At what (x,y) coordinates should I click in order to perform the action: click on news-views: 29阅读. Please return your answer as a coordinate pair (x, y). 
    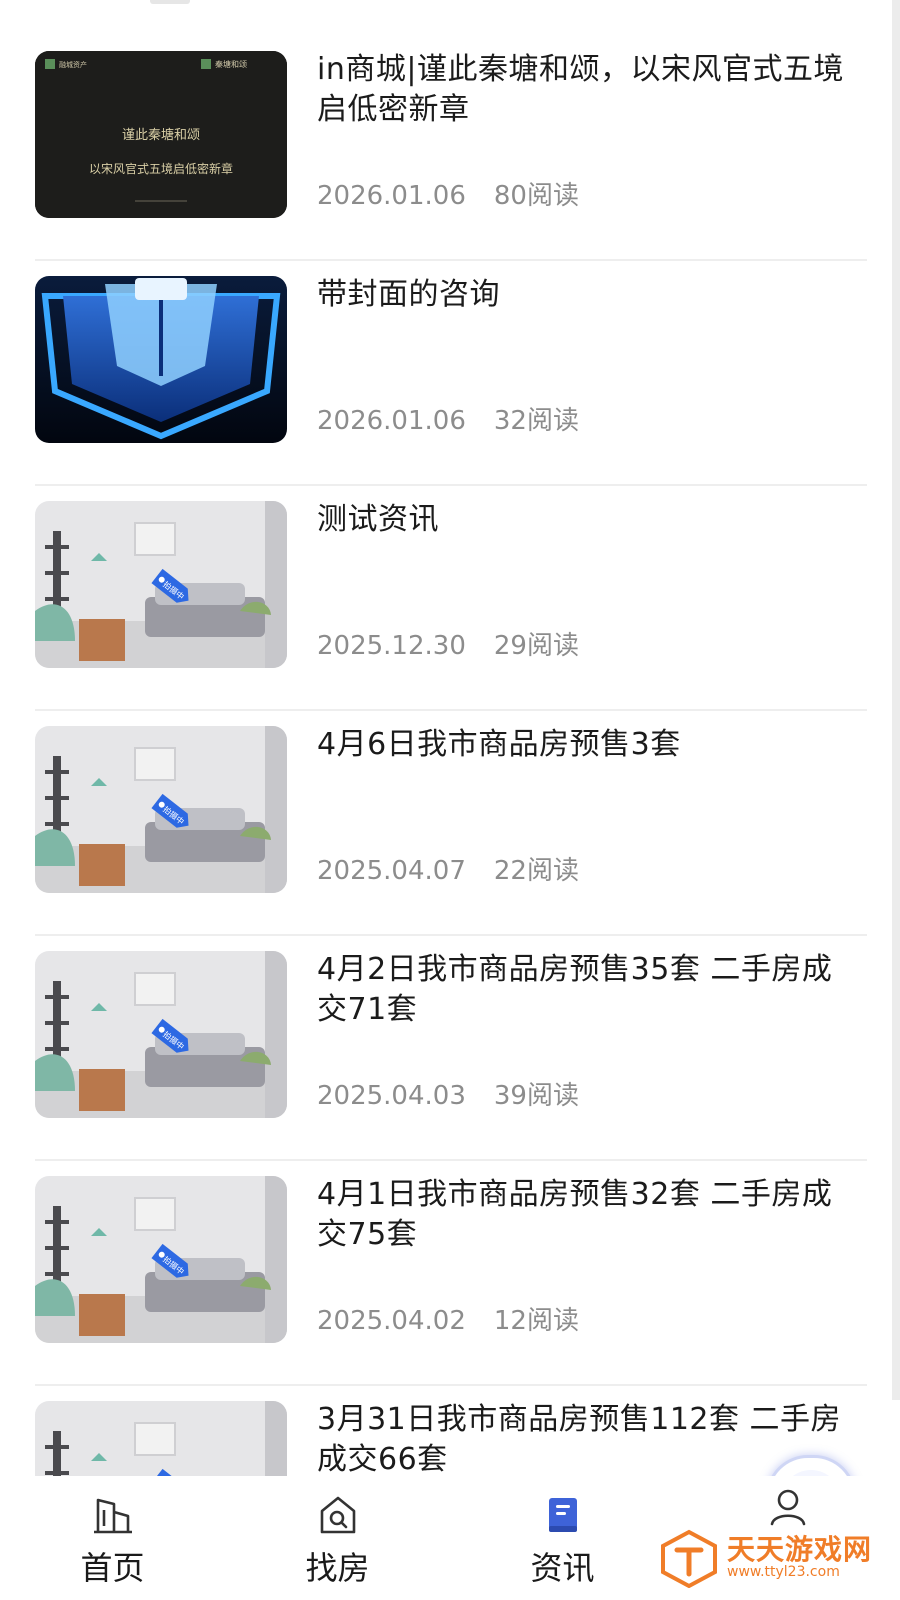
    Looking at the image, I should click on (536, 646).